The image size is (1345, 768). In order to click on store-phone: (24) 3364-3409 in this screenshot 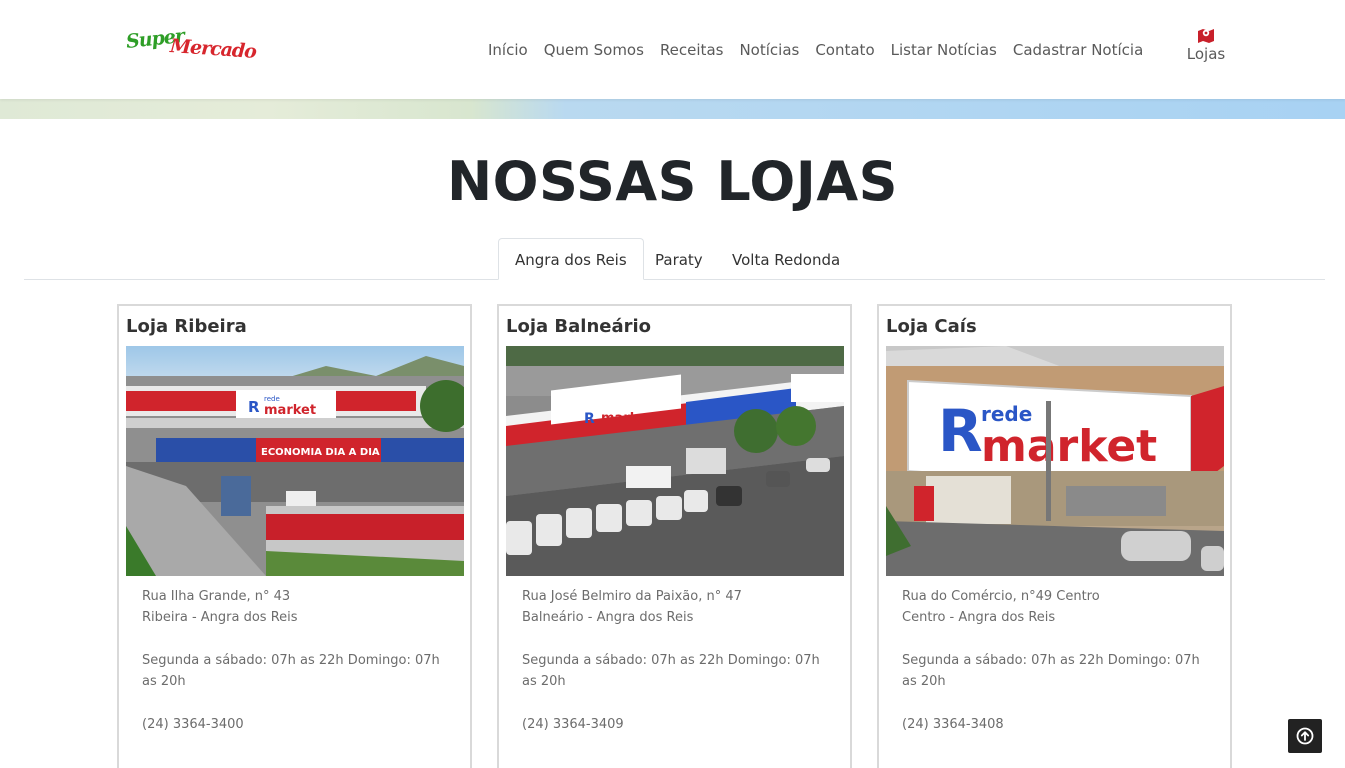, I will do `click(573, 724)`.